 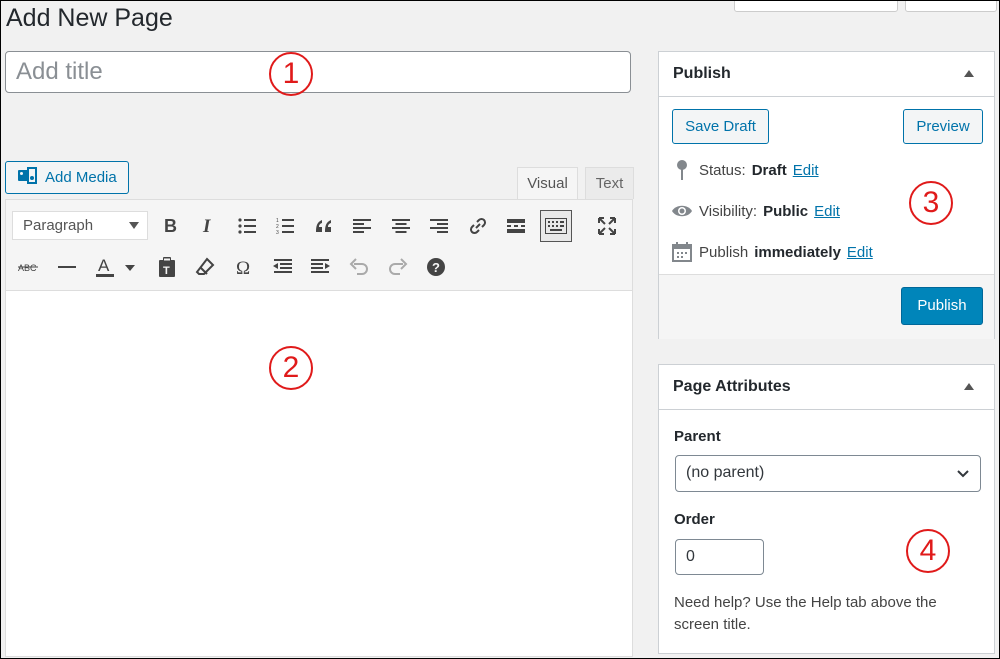 What do you see at coordinates (720, 126) in the screenshot?
I see `save-draft-button: Save Draft` at bounding box center [720, 126].